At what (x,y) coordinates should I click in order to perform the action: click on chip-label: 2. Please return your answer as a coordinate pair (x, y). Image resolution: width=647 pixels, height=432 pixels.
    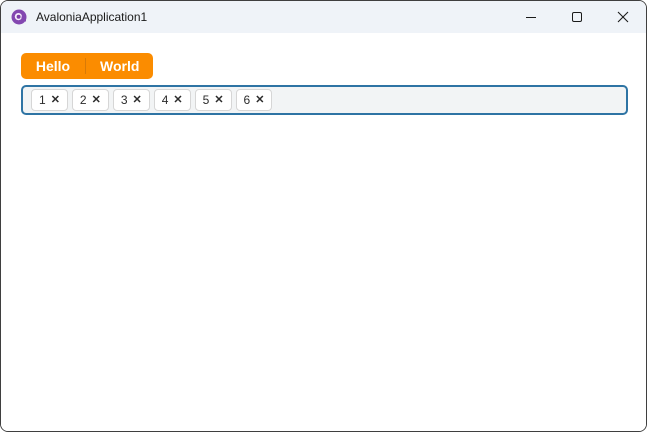
    Looking at the image, I should click on (83, 100).